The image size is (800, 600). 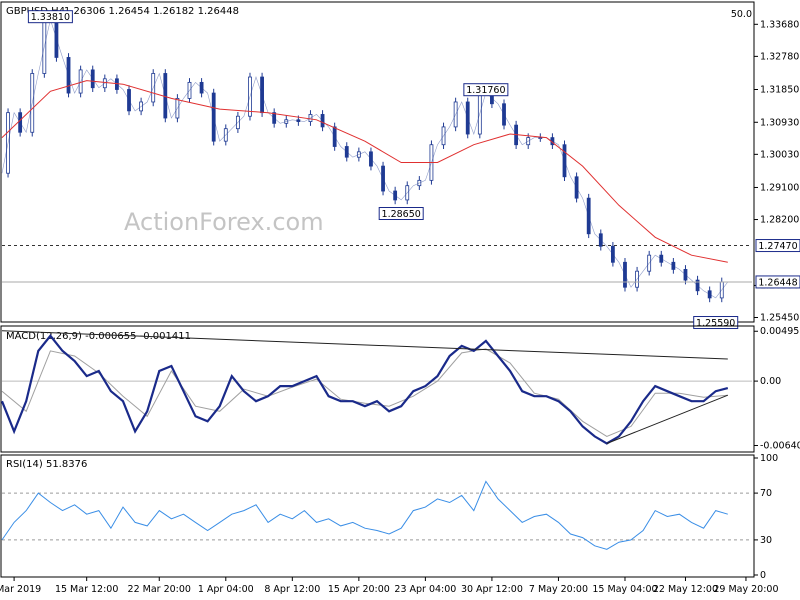 I want to click on p1-ytick-label: 0.004957, so click(x=780, y=331).